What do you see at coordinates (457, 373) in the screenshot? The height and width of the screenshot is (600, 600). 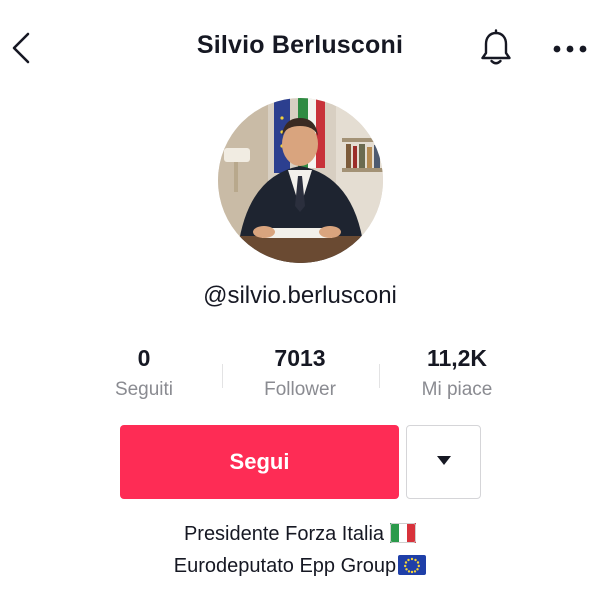 I see `stat-likes: 11,2K Mi piace` at bounding box center [457, 373].